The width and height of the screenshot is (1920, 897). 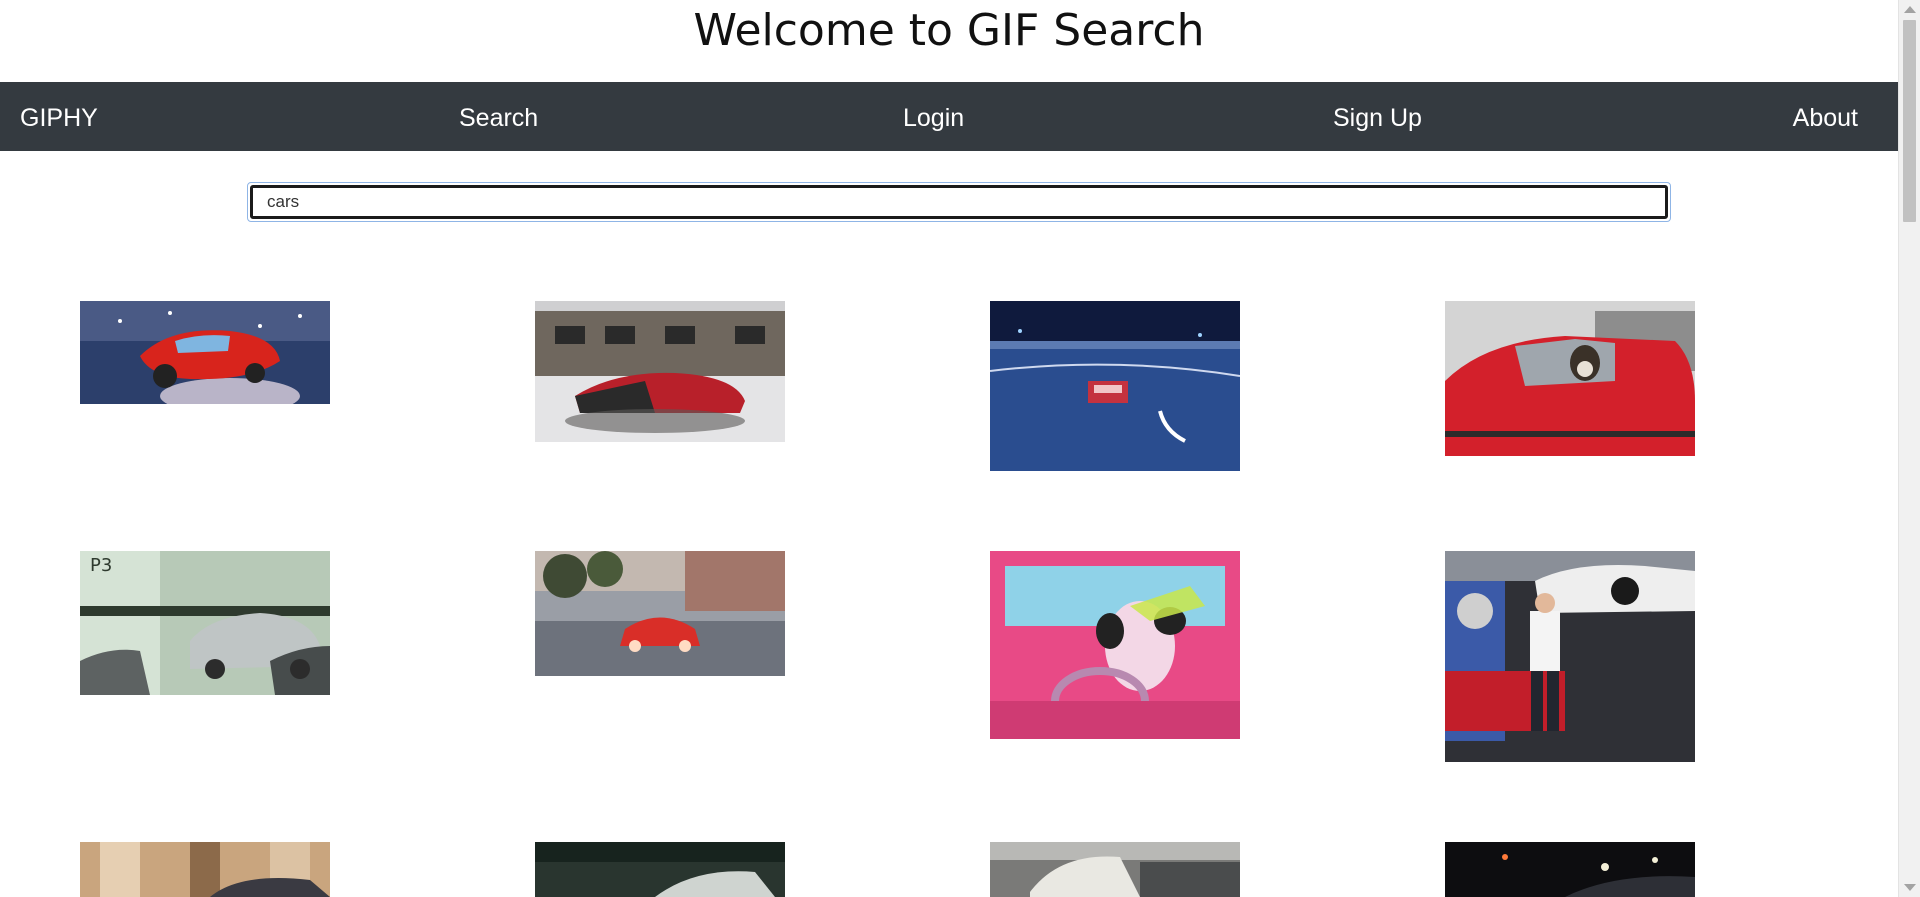 I want to click on navbar: GIPHY Search Login Sign Up About, so click(x=949, y=116).